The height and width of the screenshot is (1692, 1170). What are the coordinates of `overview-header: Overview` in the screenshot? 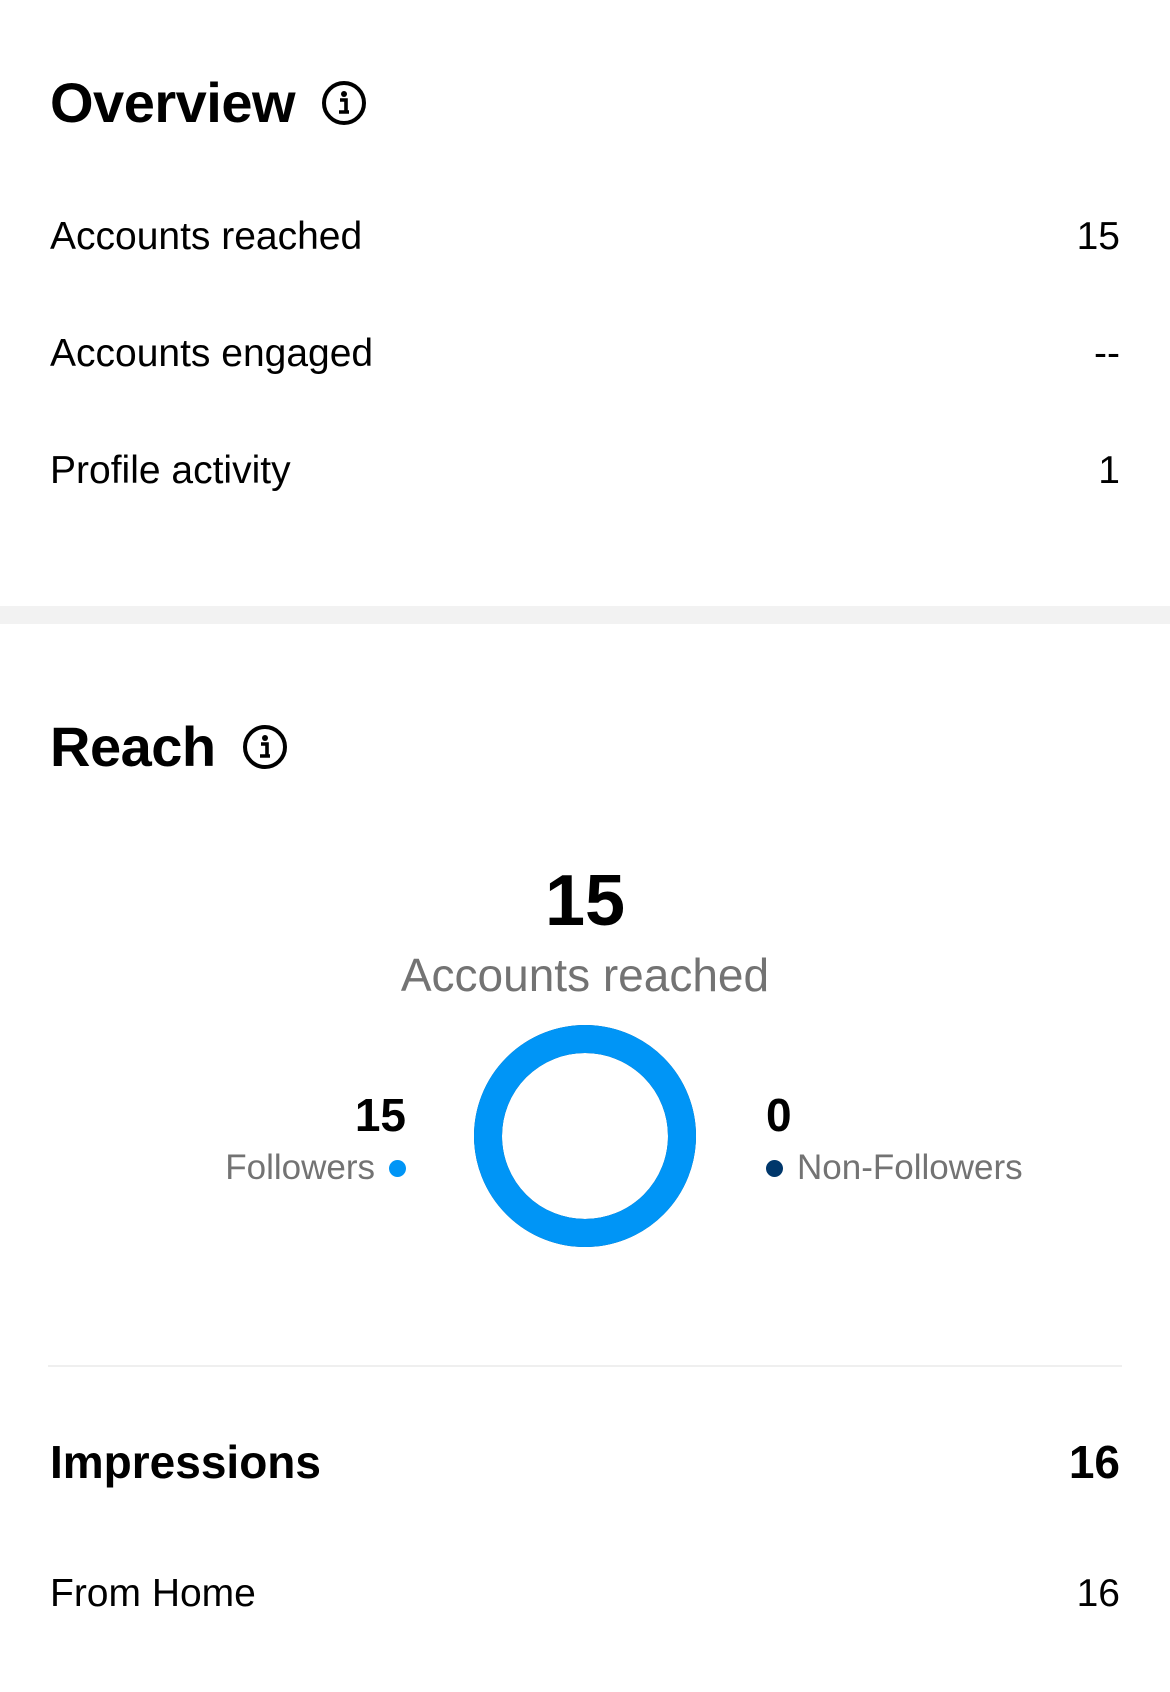 It's located at (208, 102).